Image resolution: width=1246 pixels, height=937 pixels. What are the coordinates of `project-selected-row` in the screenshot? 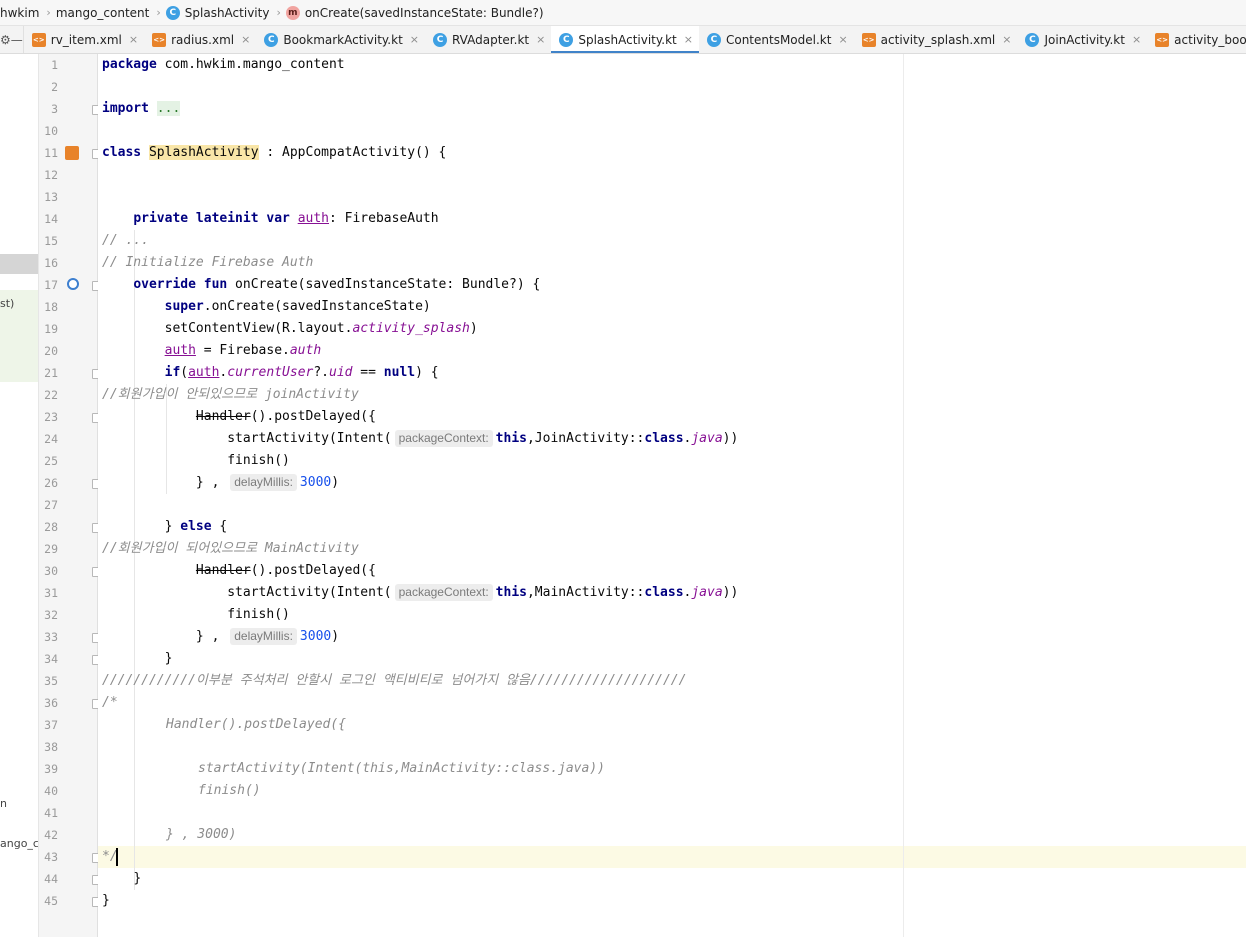 It's located at (19, 264).